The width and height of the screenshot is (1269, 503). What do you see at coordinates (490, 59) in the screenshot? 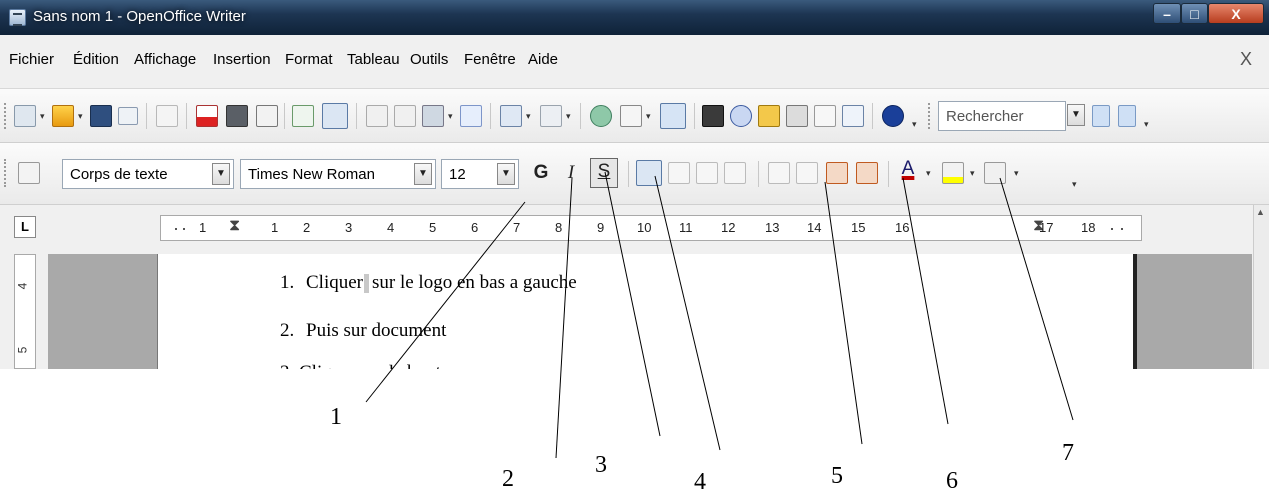
I see `menu-fenetre: Fenêtre` at bounding box center [490, 59].